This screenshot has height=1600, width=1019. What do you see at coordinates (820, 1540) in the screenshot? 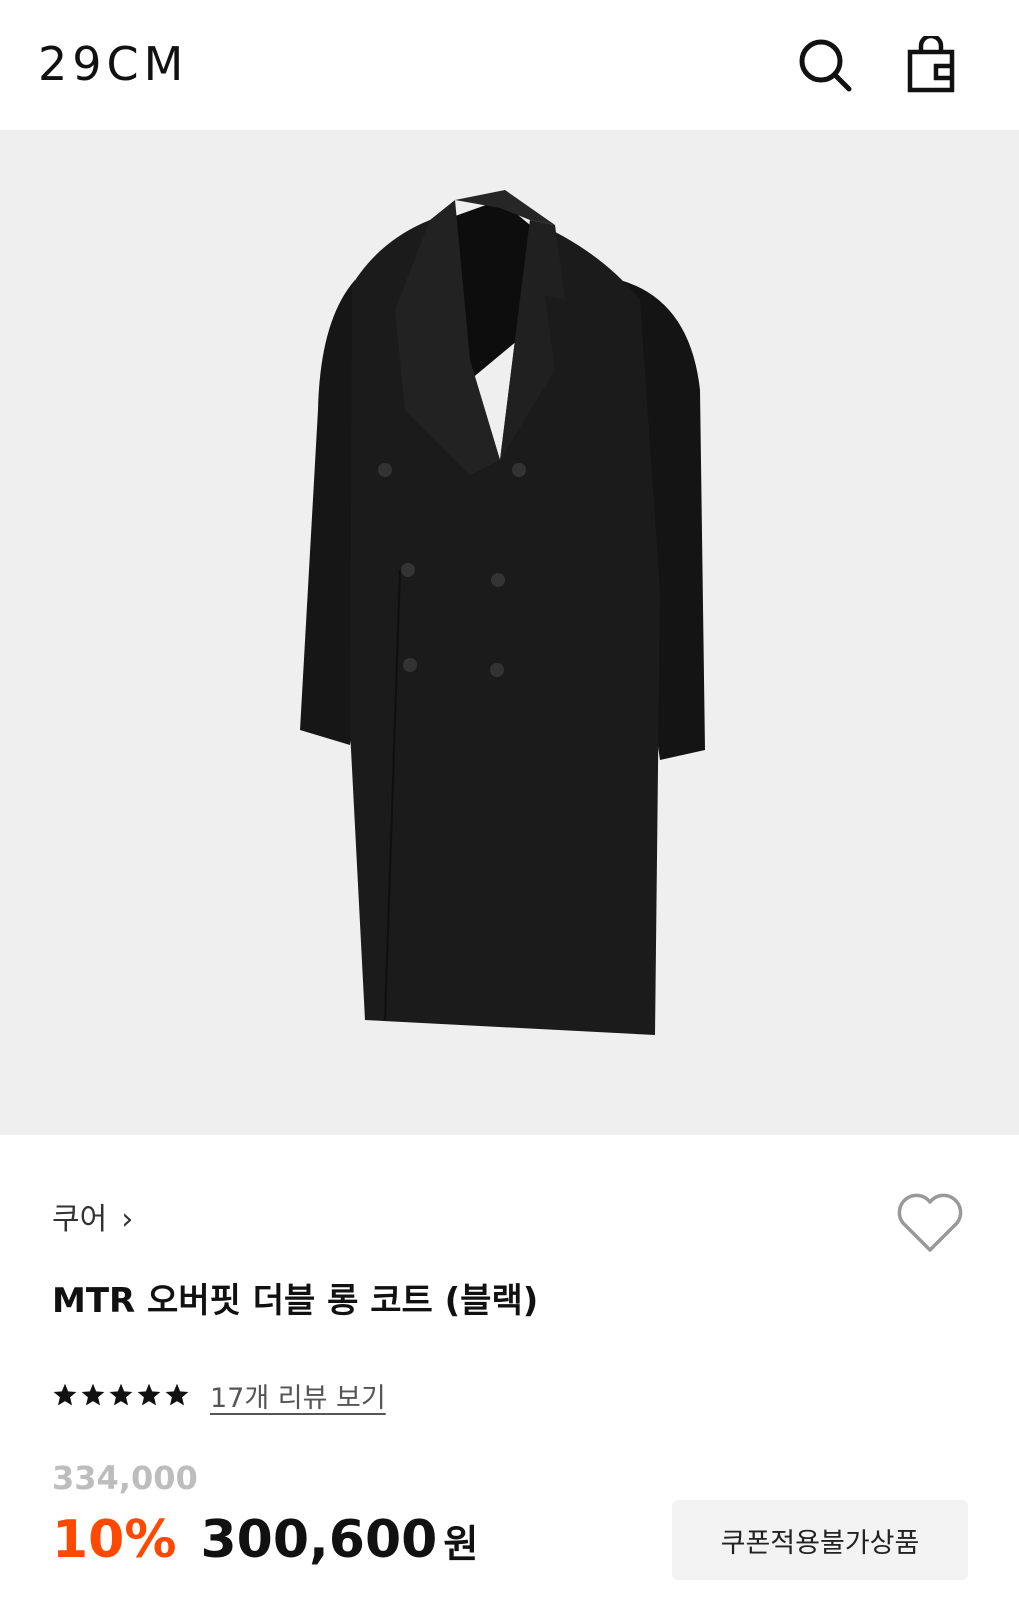
I see `coupon-badge: 쿠폰적용불가상품` at bounding box center [820, 1540].